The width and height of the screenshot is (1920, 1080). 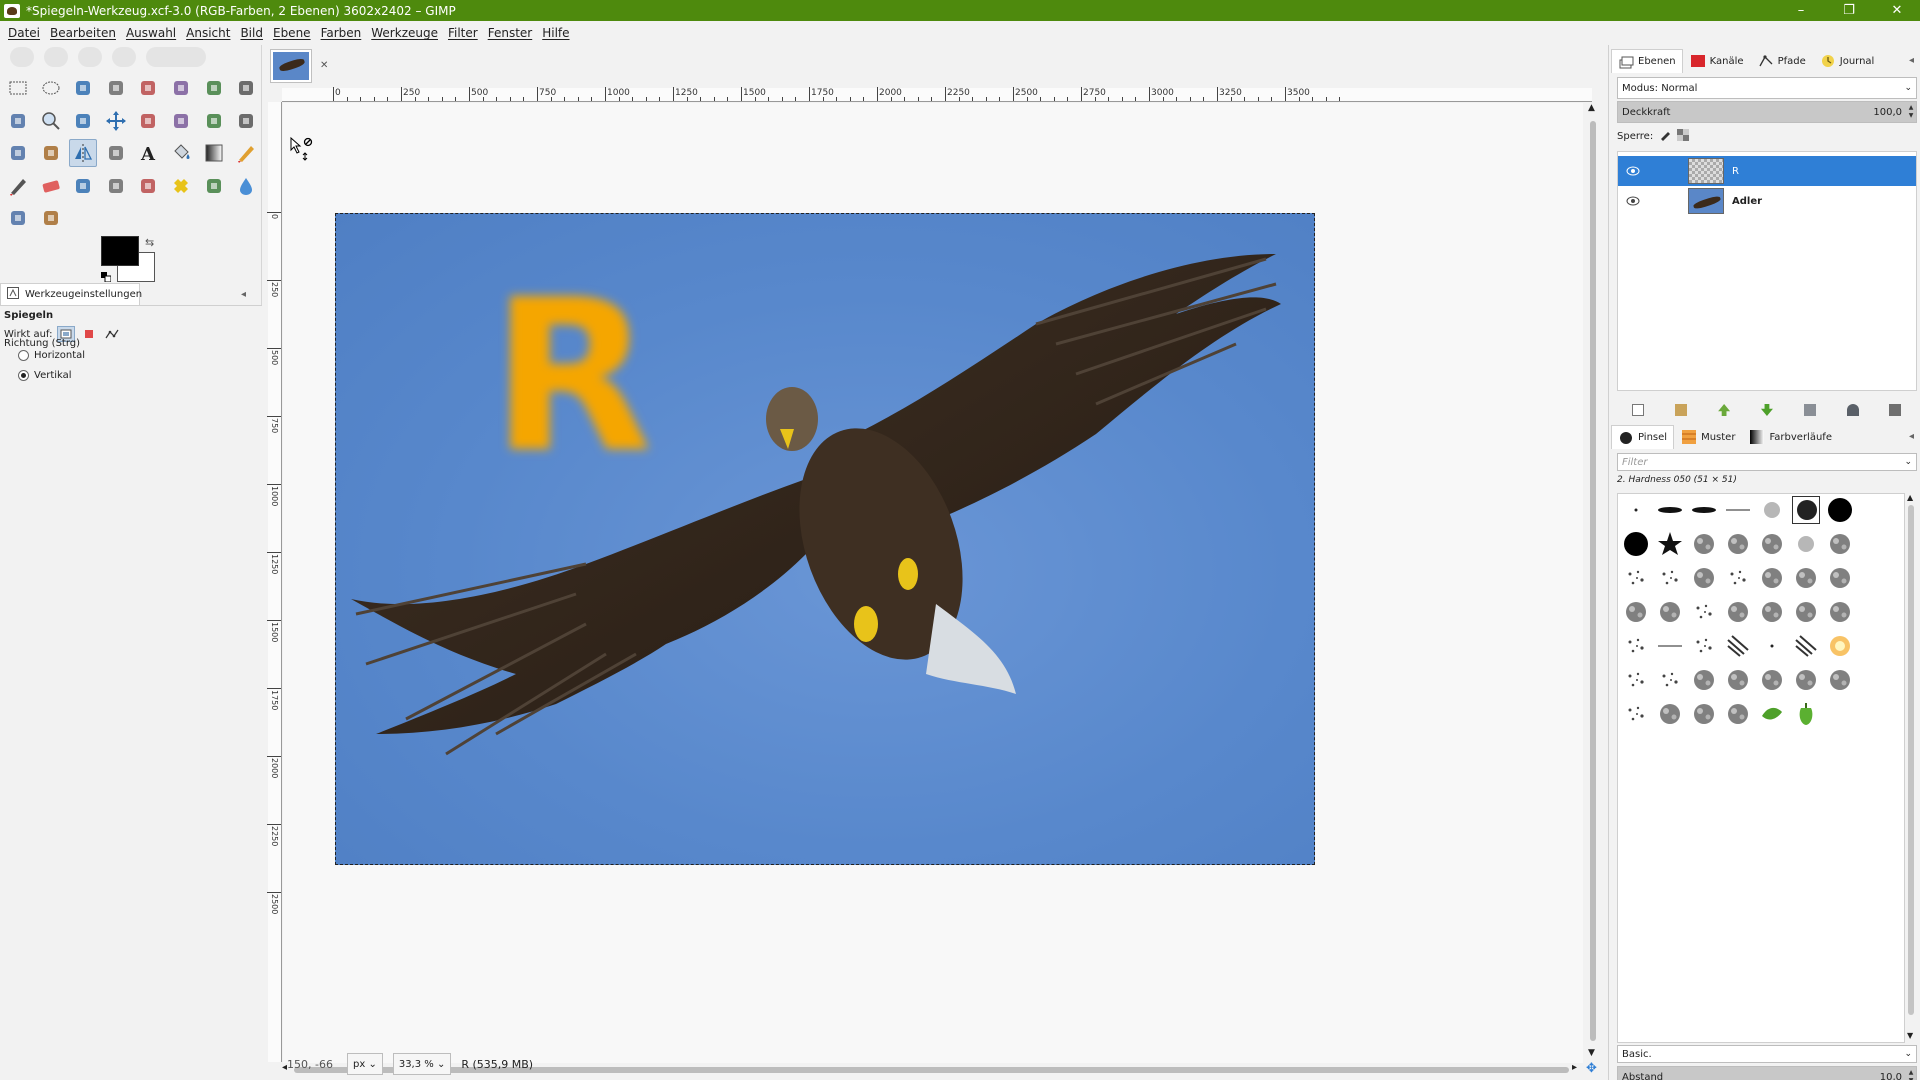 I want to click on gradient-icon, so click(x=214, y=153).